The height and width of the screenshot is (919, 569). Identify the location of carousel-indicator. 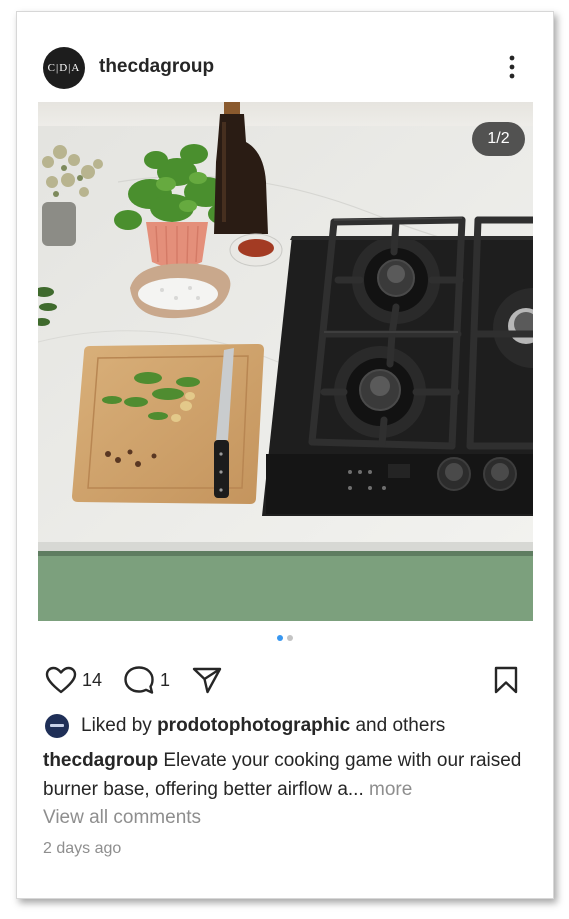
(285, 639).